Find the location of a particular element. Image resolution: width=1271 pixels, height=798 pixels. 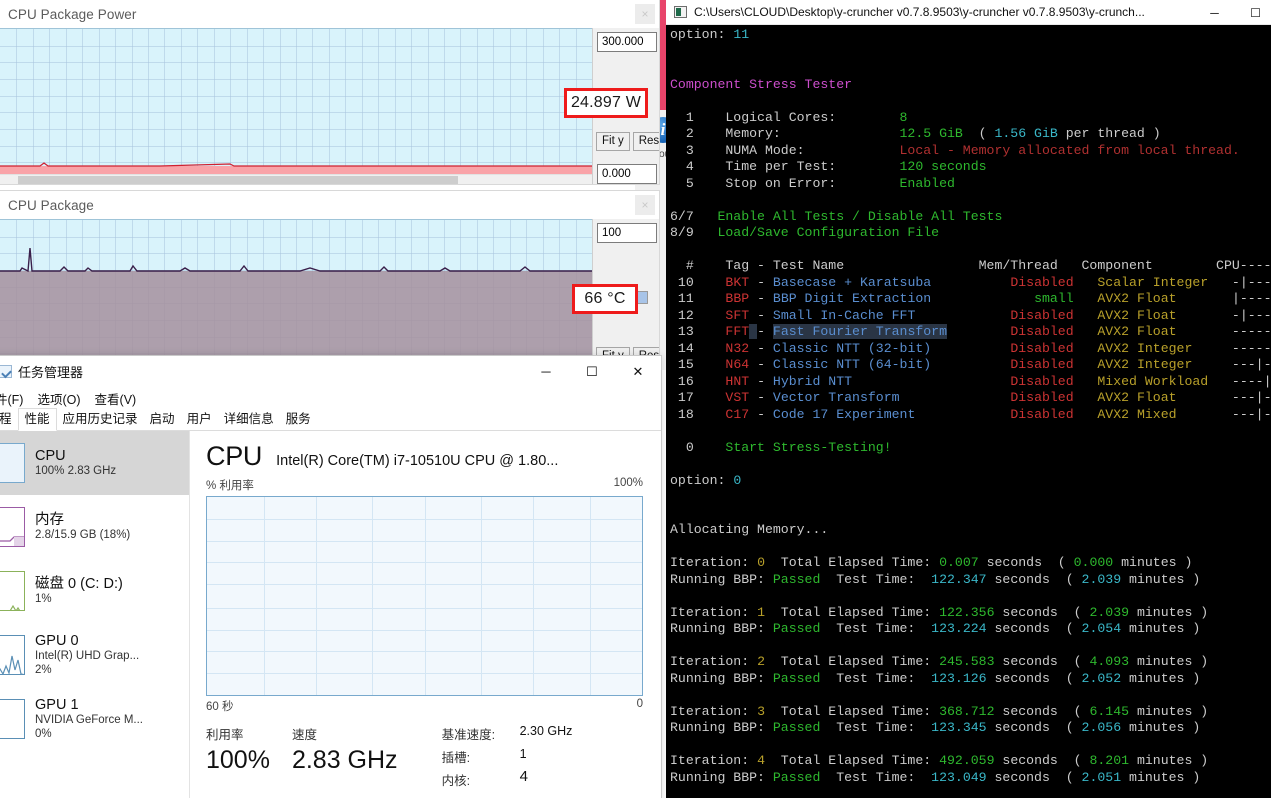

stat-label: 利用率 is located at coordinates (225, 735).